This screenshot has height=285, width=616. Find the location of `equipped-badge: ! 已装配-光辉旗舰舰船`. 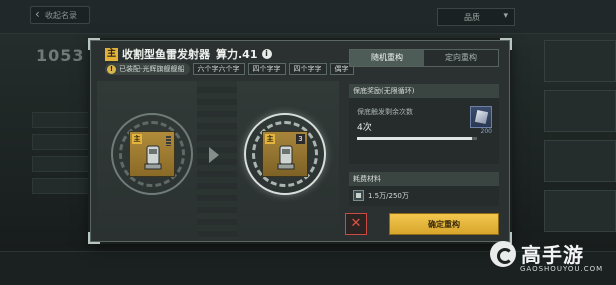

equipped-badge: ! 已装配-光辉旗舰舰船 is located at coordinates (147, 69).